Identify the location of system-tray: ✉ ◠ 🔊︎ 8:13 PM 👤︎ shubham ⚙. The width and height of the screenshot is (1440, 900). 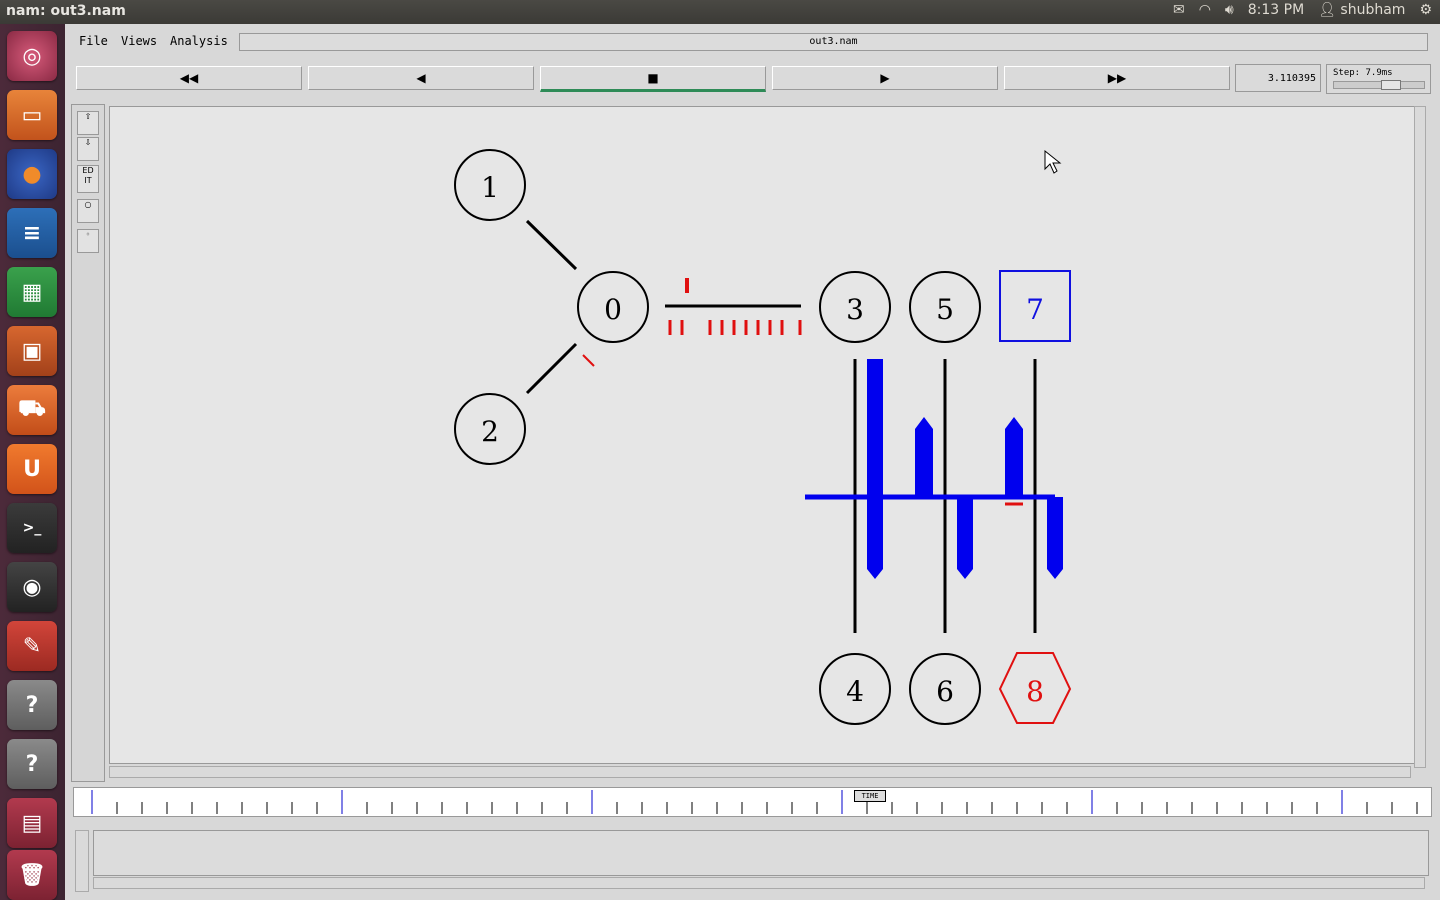
(1302, 10).